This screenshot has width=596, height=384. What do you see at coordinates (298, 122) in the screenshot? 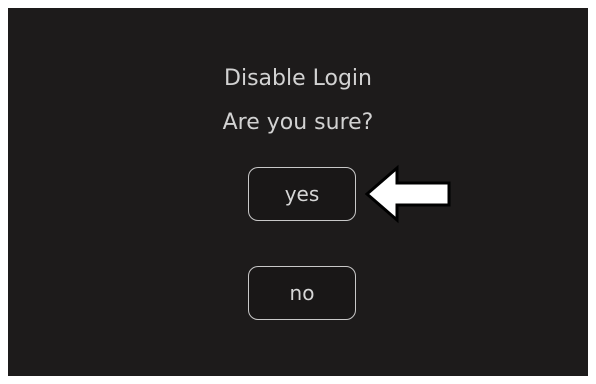
I see `dialog-question: Are you sure?` at bounding box center [298, 122].